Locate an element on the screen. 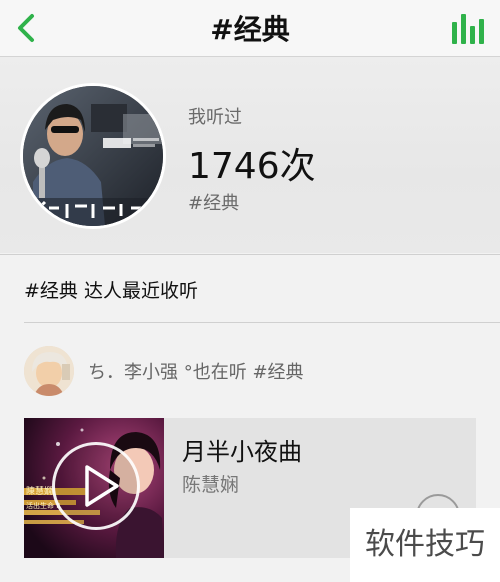  page-title: #经典 is located at coordinates (250, 29).